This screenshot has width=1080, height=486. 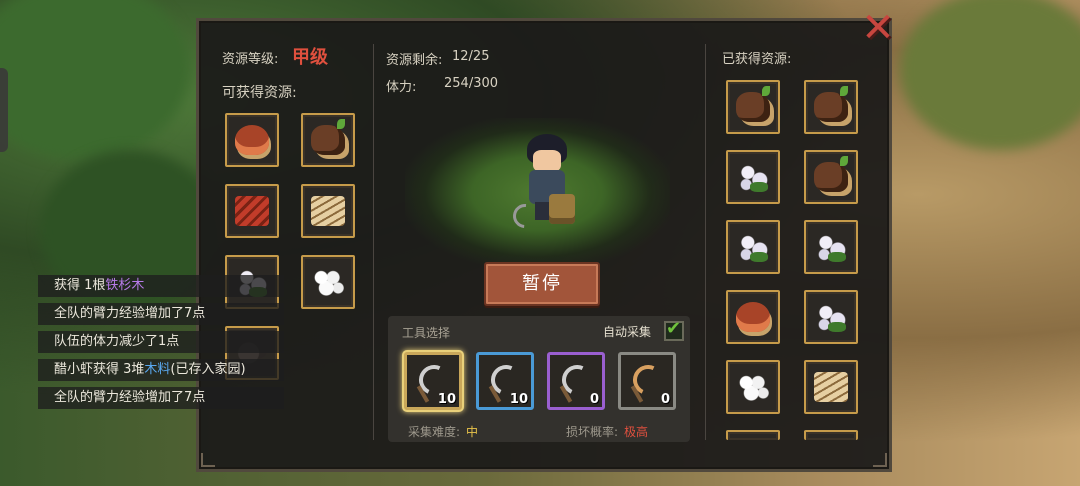 I want to click on available-slot-redwood, so click(x=252, y=211).